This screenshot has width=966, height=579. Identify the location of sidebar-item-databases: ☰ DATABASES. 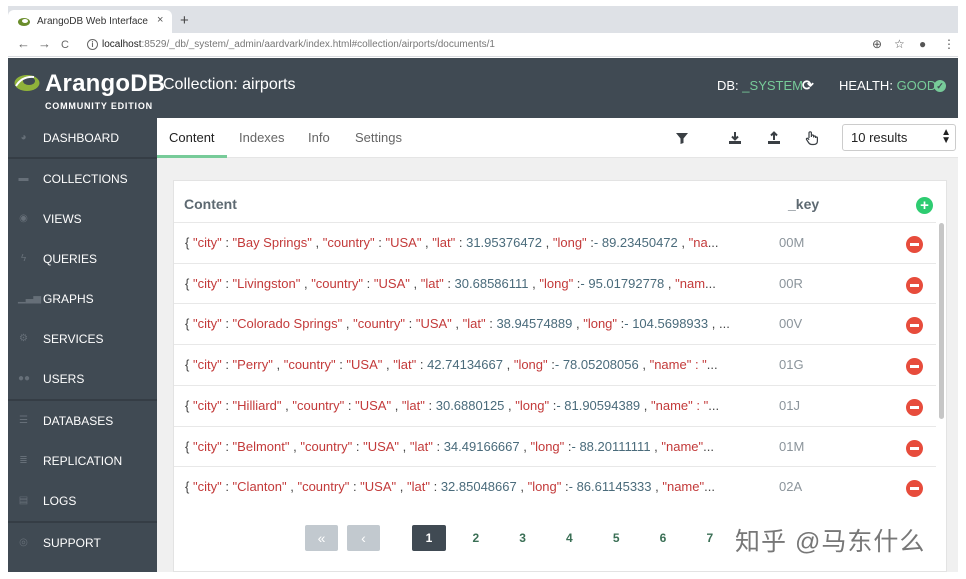
(82, 421).